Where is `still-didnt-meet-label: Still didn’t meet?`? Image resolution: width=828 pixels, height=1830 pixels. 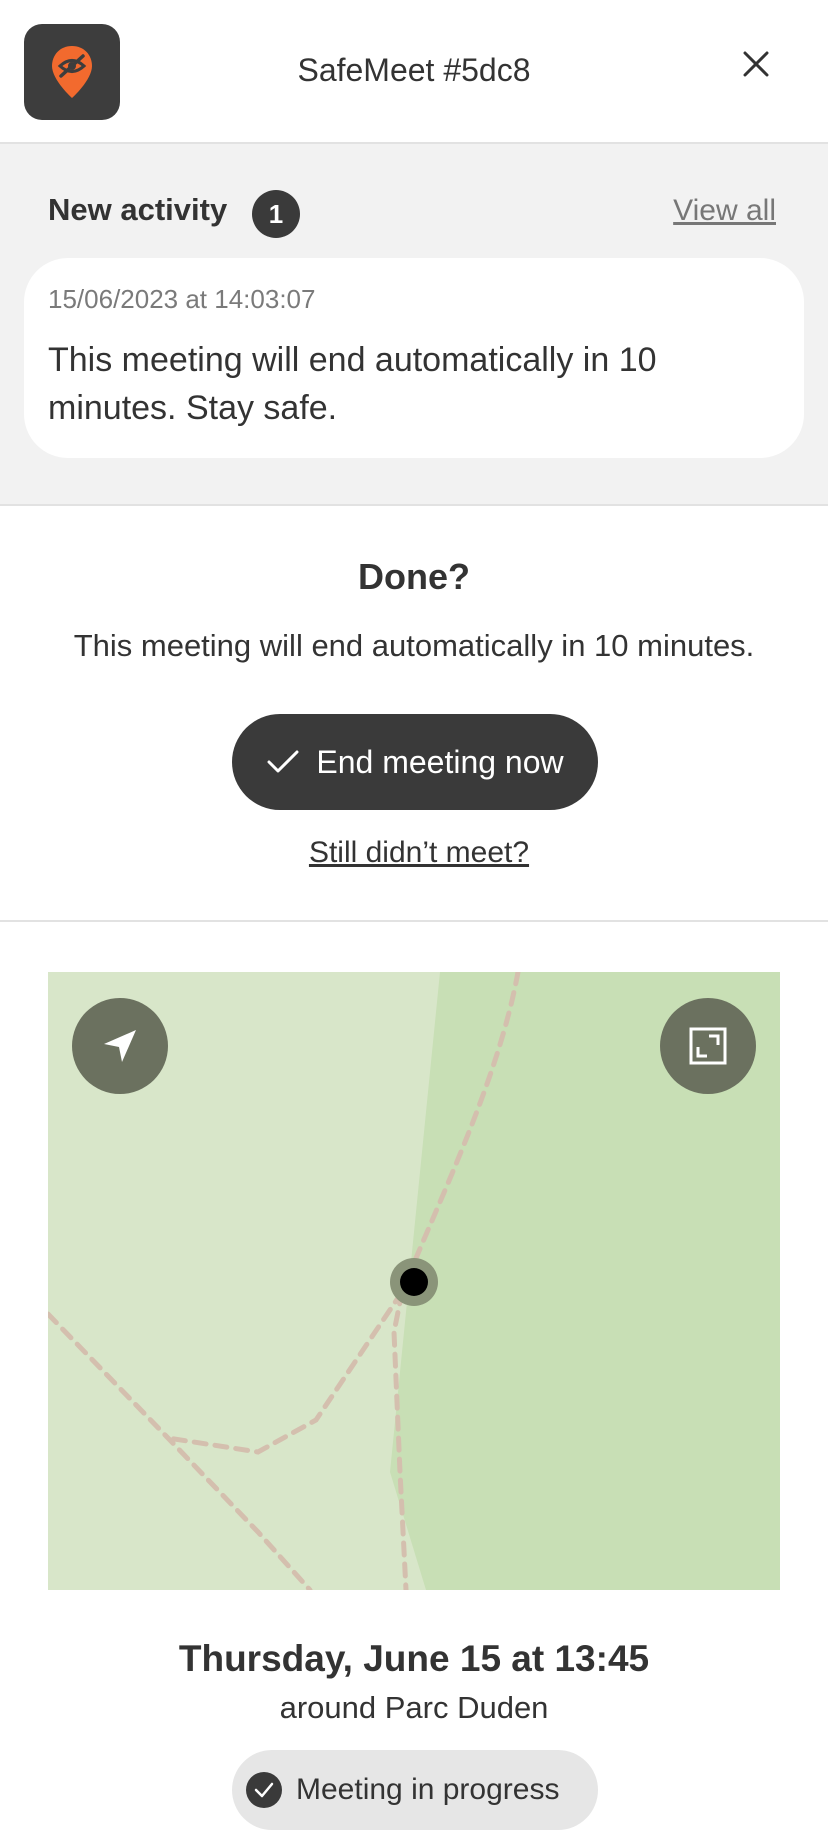 still-didnt-meet-label: Still didn’t meet? is located at coordinates (419, 852).